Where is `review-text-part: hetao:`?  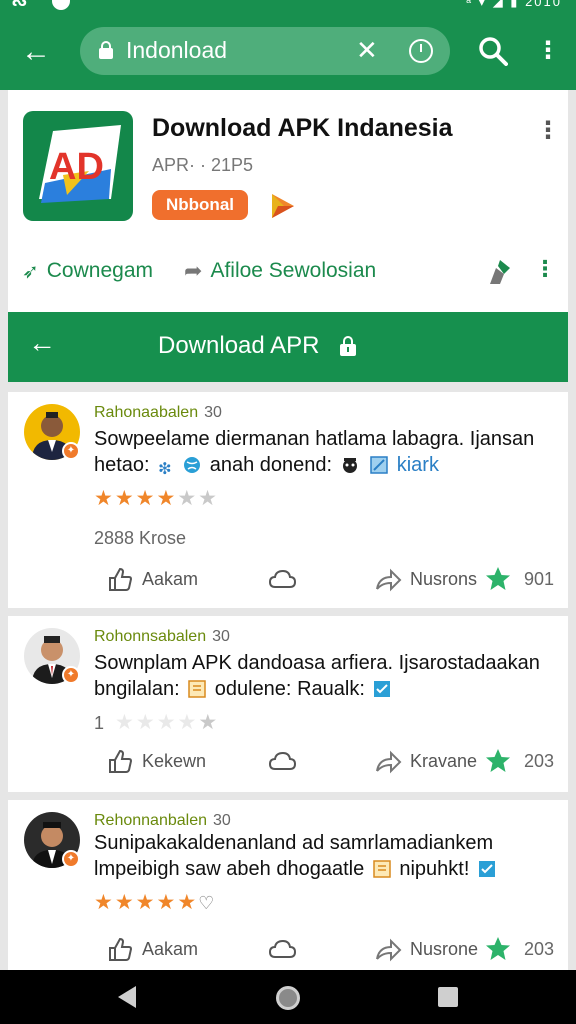 review-text-part: hetao: is located at coordinates (122, 465).